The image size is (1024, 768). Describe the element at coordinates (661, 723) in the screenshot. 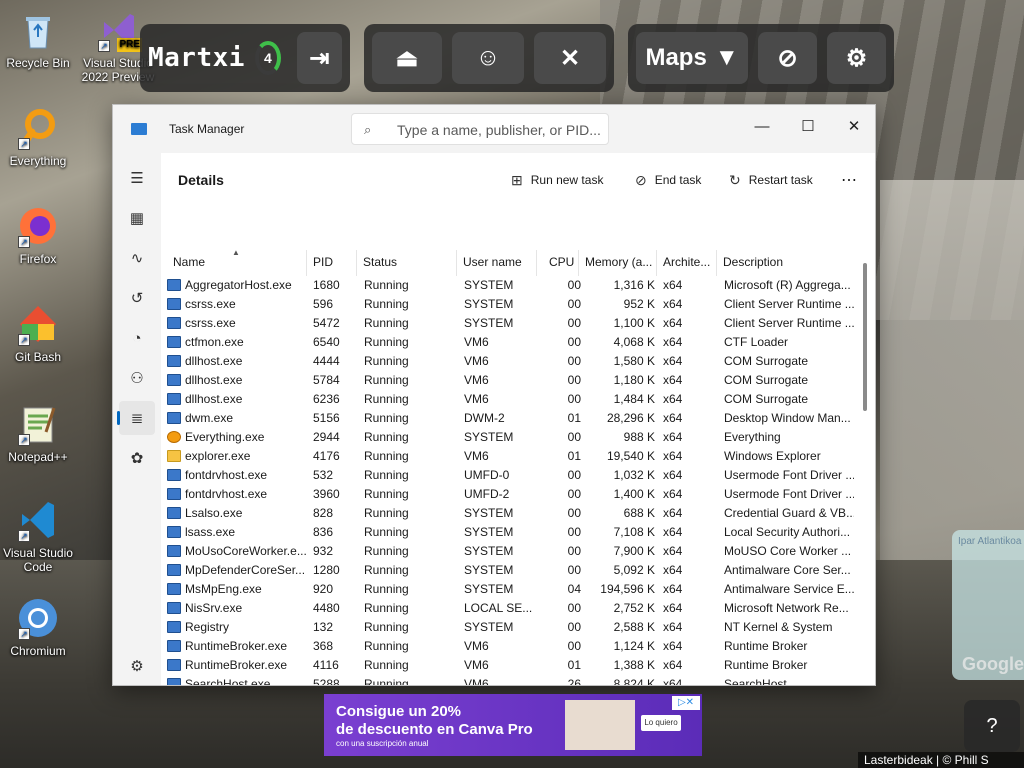

I see `ad-cta-button: Lo quiero` at that location.